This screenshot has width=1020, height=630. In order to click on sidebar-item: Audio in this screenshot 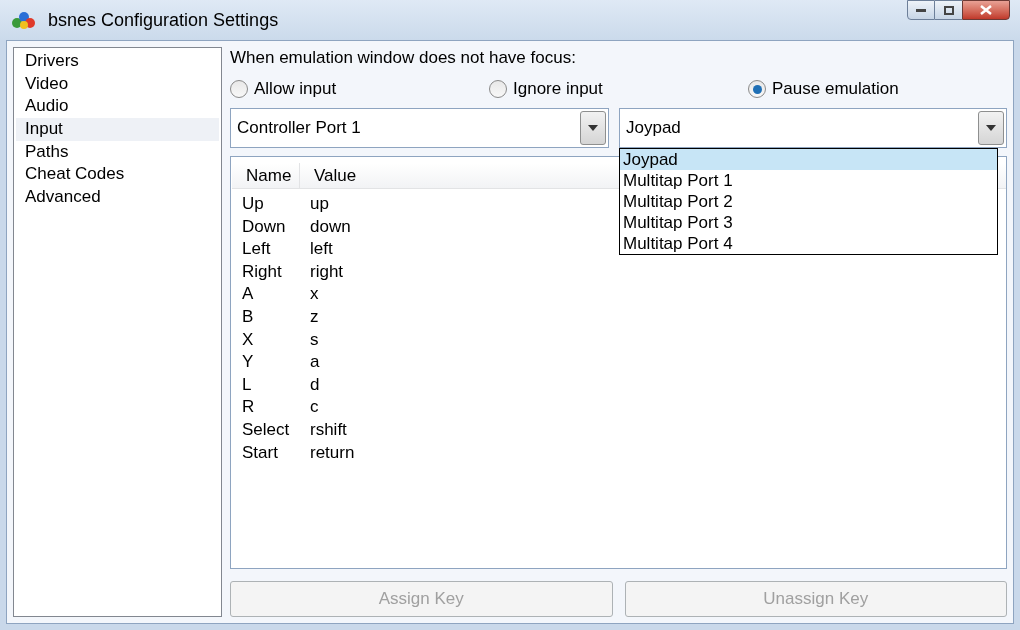, I will do `click(117, 107)`.